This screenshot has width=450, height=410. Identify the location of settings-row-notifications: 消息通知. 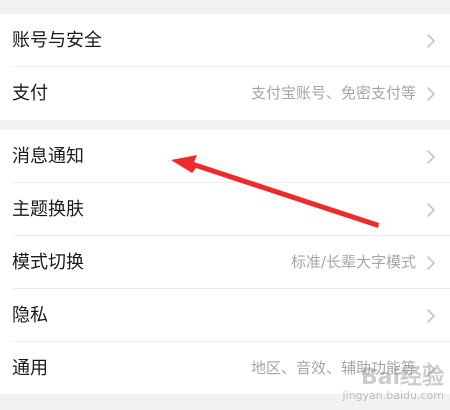
(225, 156).